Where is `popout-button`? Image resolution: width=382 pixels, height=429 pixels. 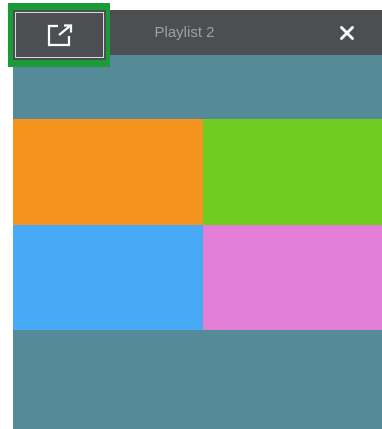 popout-button is located at coordinates (59, 35).